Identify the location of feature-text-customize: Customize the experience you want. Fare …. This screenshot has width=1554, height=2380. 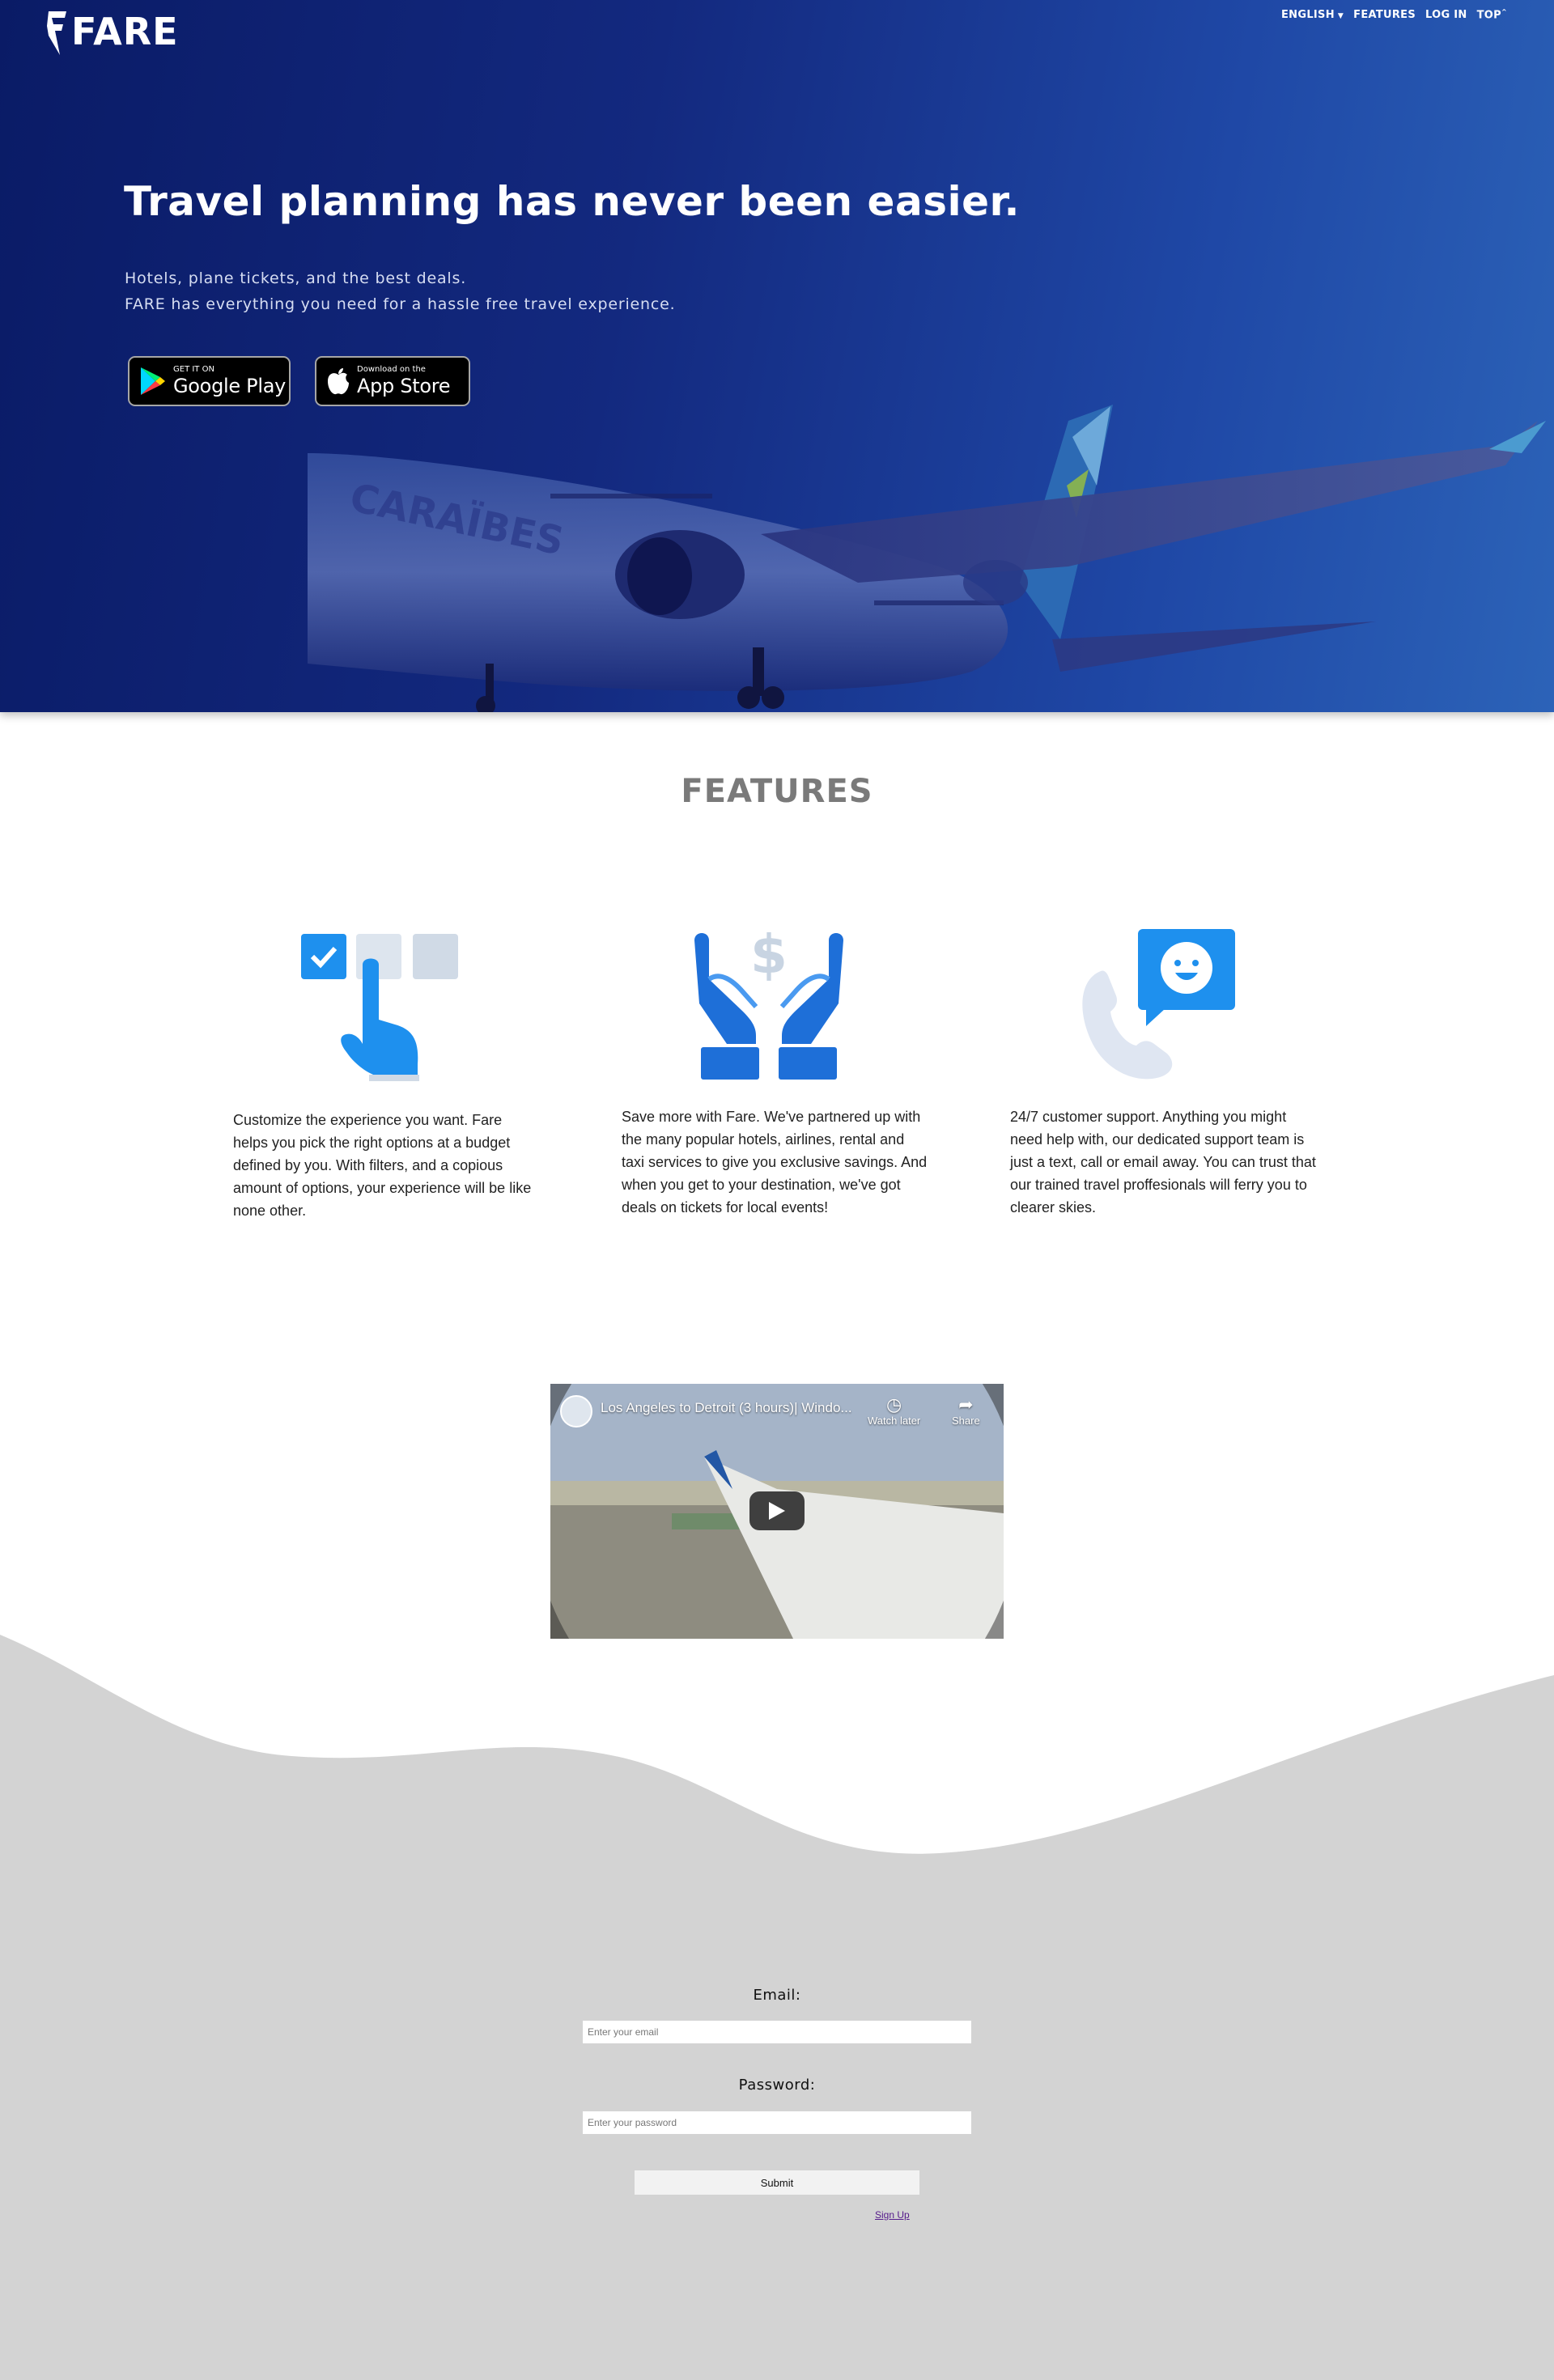
(382, 1166).